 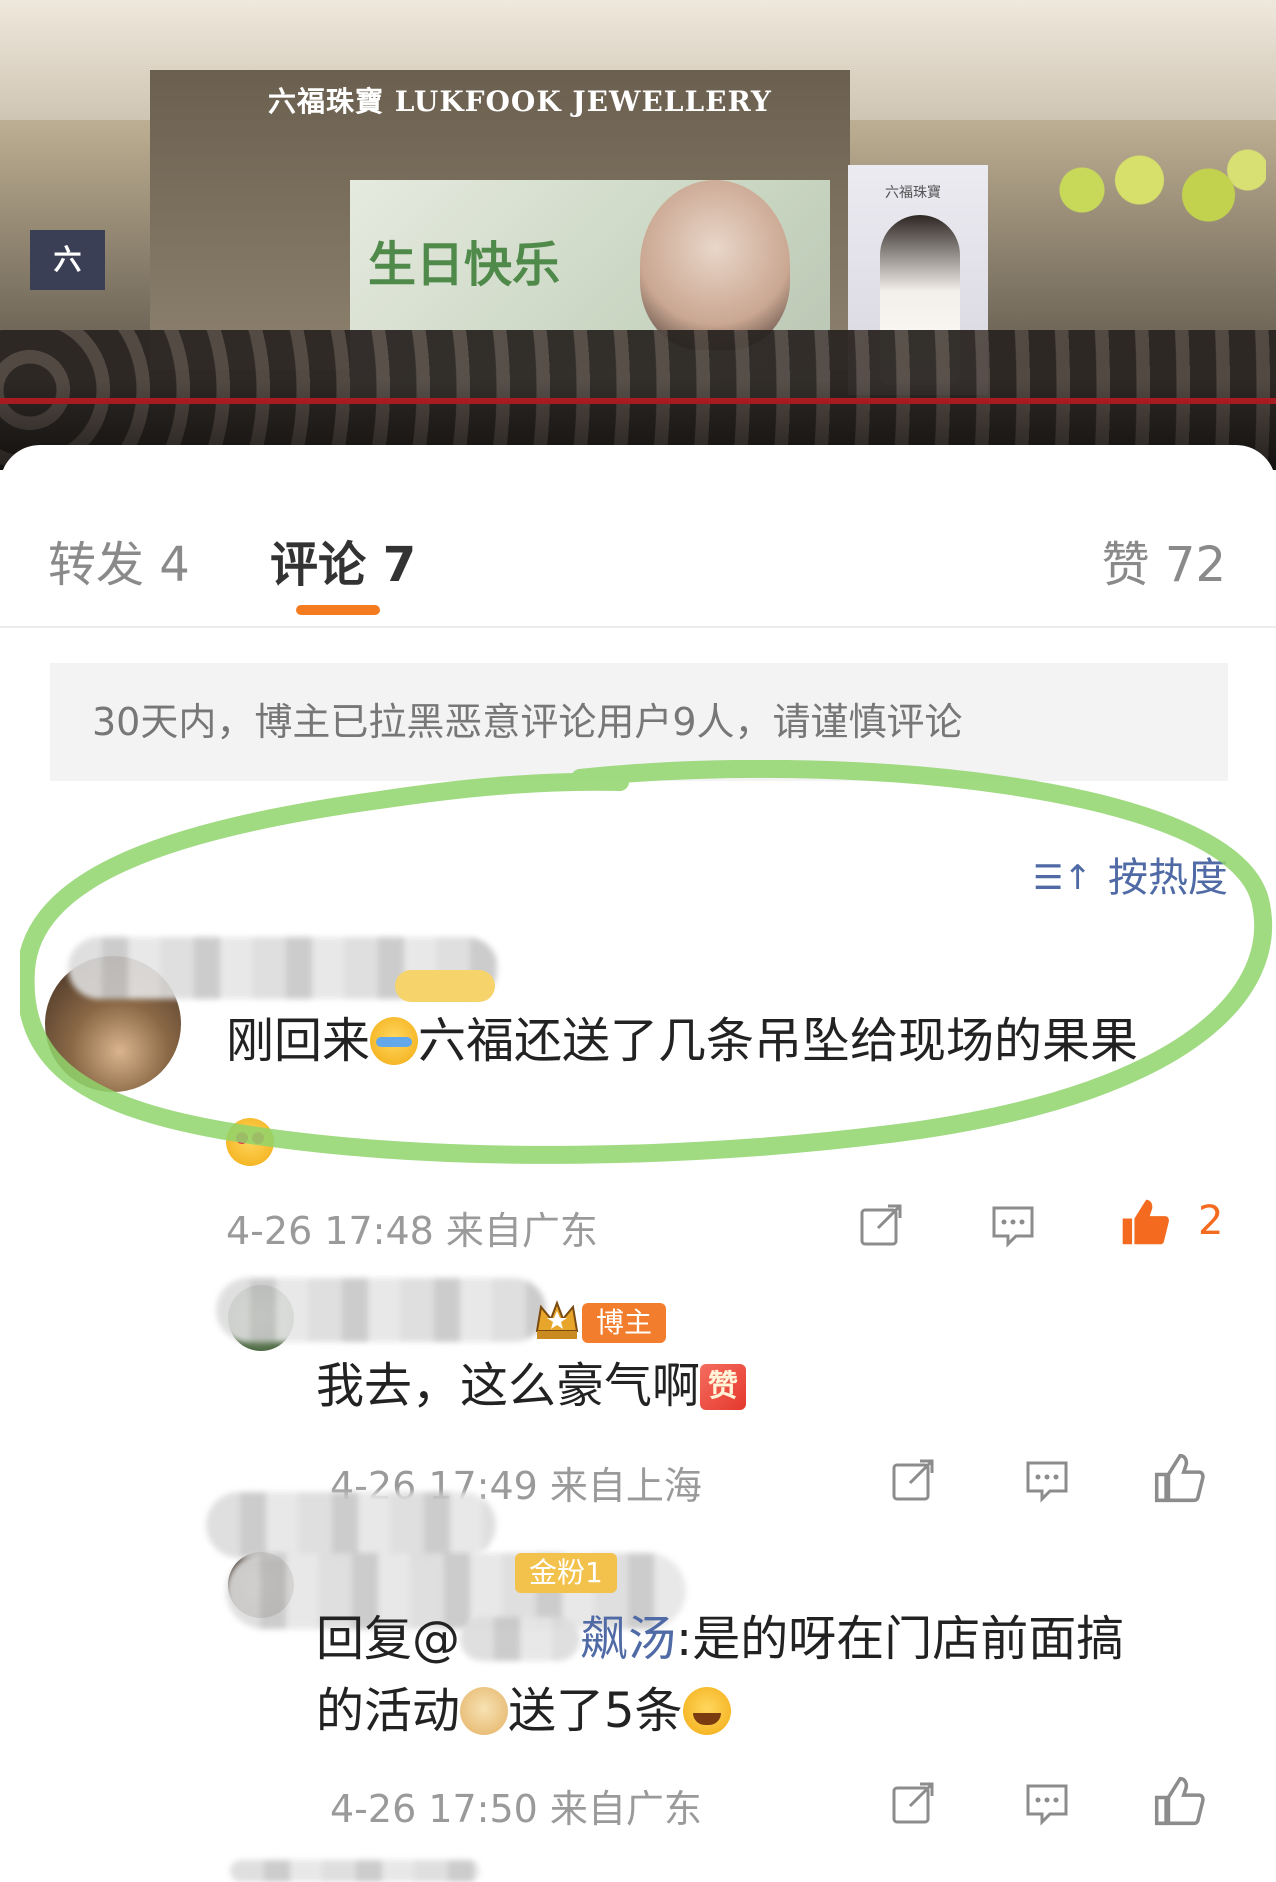 I want to click on reply-text-body: 我去，这么豪气啊, so click(x=508, y=1386).